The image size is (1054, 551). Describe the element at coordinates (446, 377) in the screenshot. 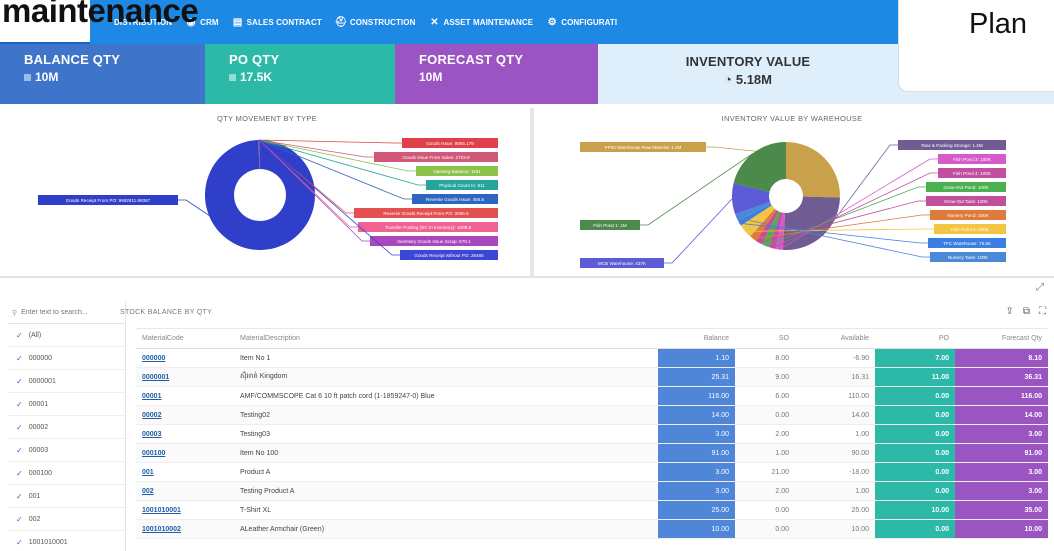

I see `material-description-cell: ស៊ុំអាត់ Kingdom` at that location.